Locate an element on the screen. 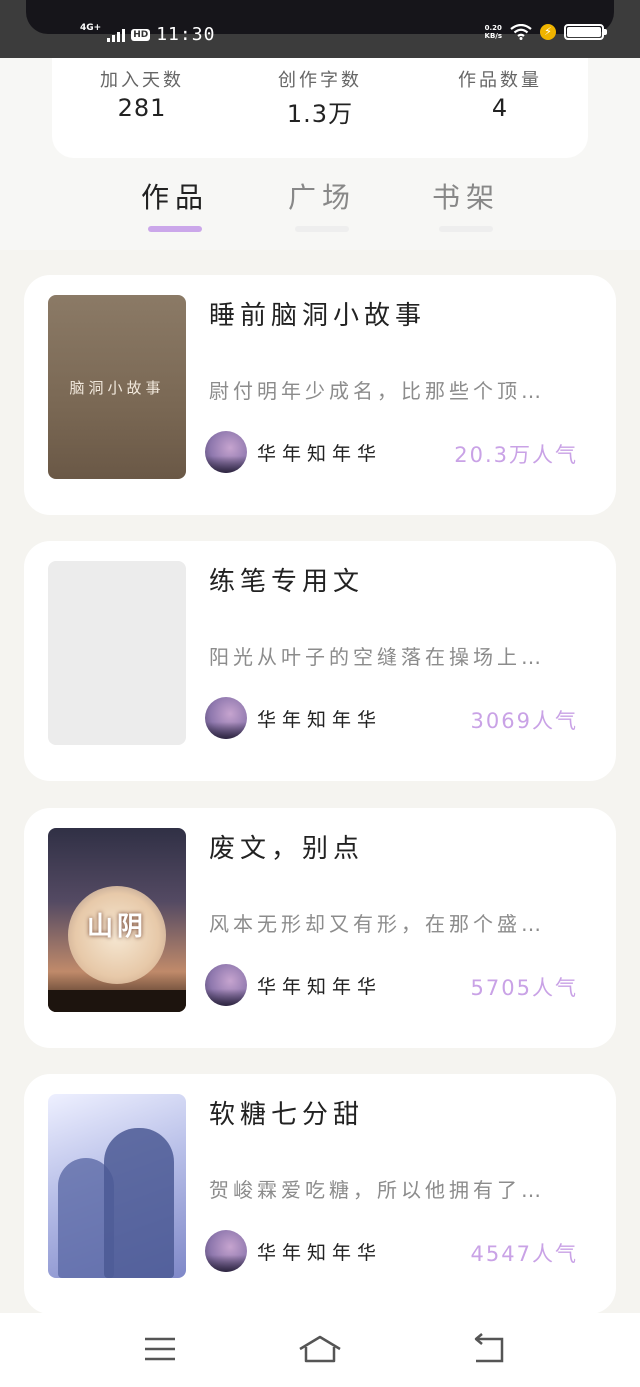  stat-join-days: 加入天数 281 is located at coordinates (142, 94).